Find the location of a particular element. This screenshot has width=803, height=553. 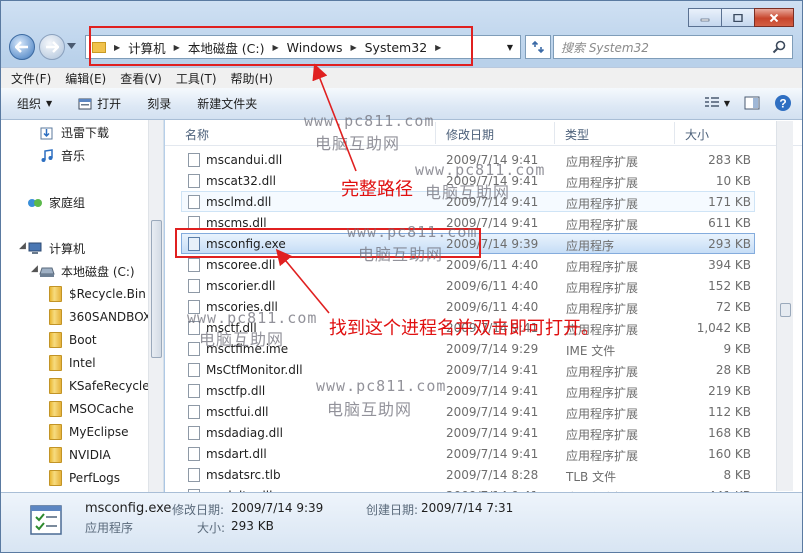

open-label: 打开 is located at coordinates (109, 104).